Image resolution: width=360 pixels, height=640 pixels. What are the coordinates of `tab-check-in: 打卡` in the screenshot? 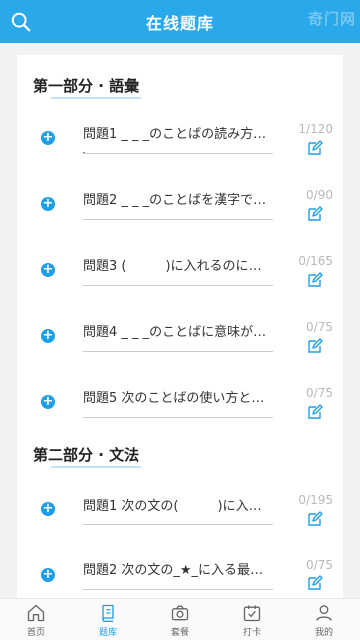 It's located at (252, 619).